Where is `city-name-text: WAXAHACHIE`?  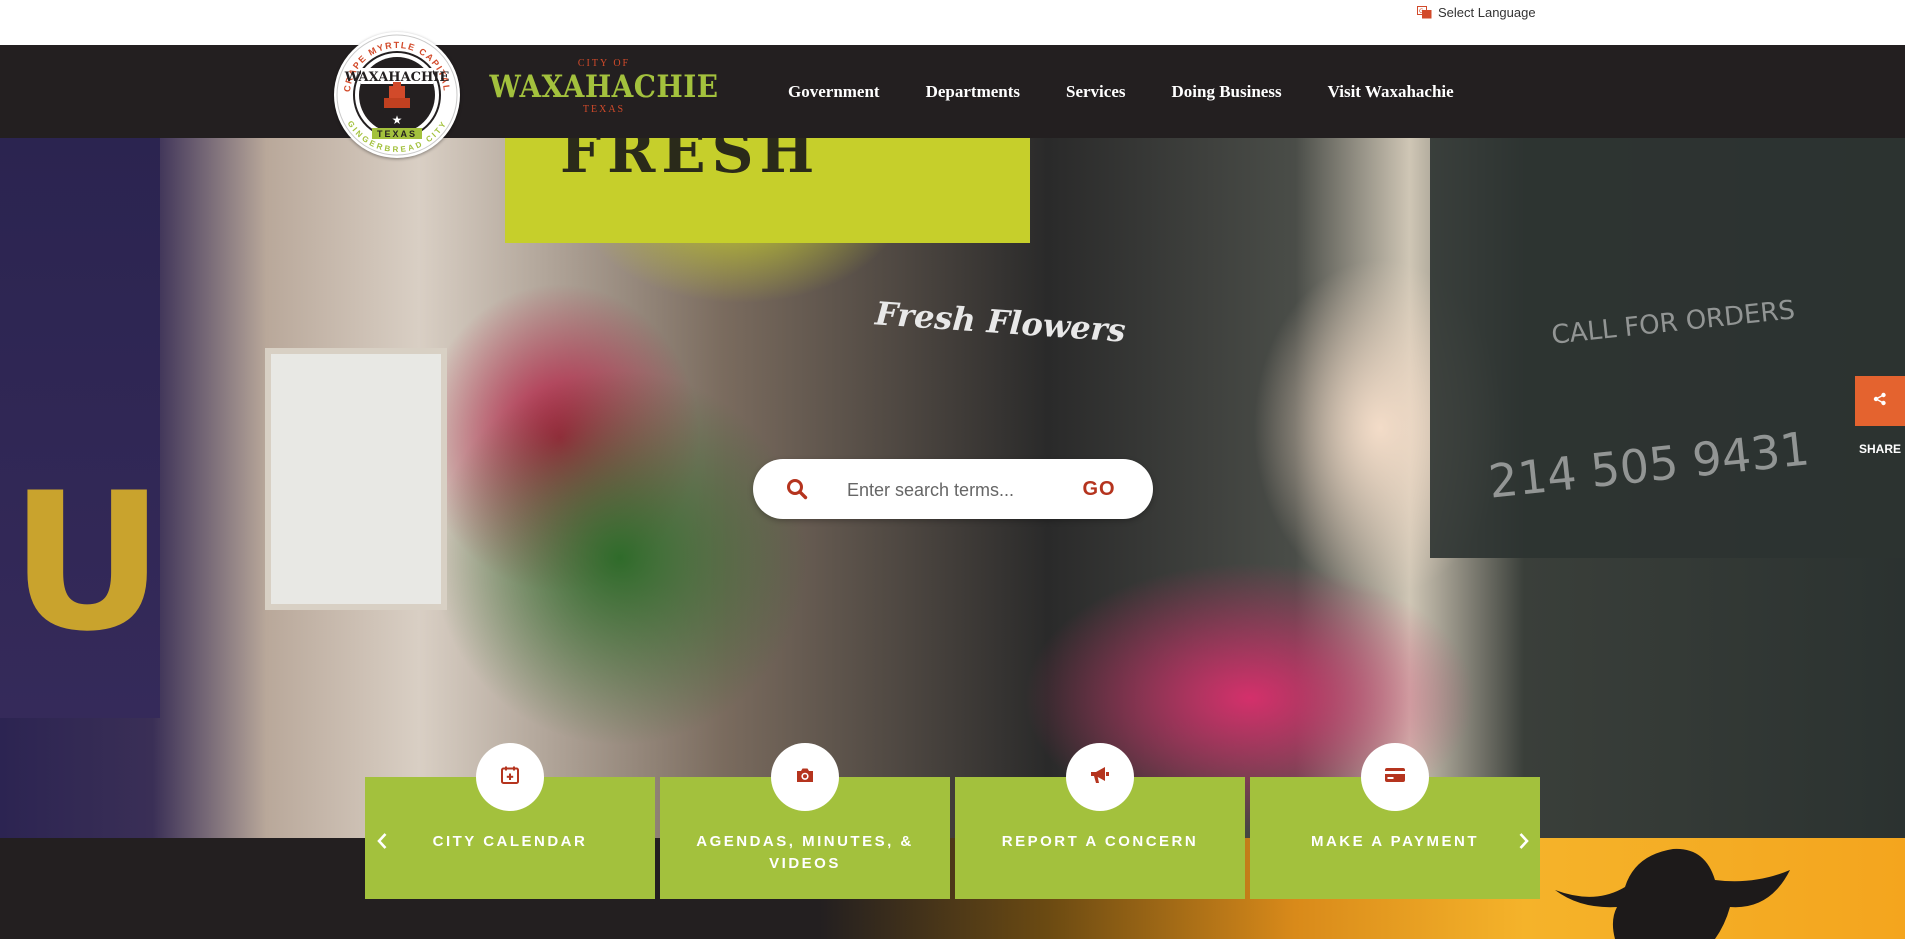 city-name-text: WAXAHACHIE is located at coordinates (604, 87).